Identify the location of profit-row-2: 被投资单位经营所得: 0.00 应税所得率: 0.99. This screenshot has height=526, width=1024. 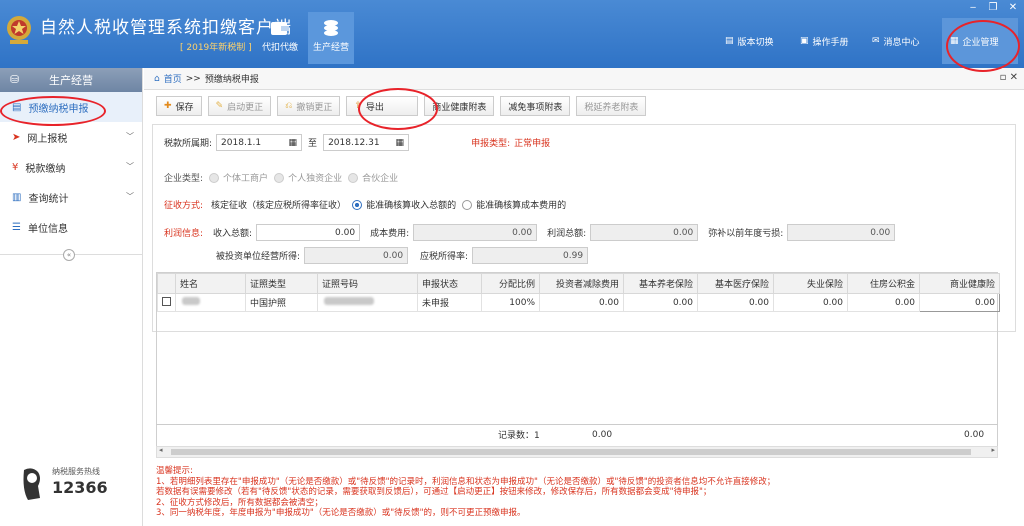
(402, 255).